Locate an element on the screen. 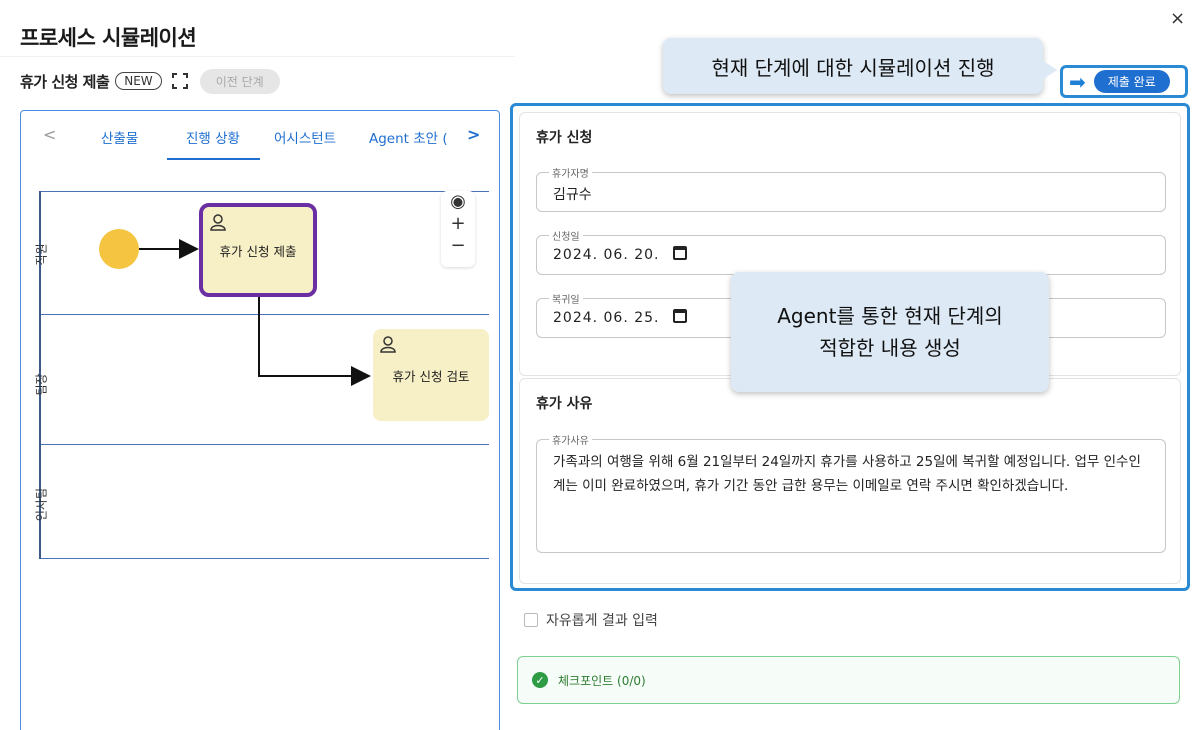 Image resolution: width=1200 pixels, height=730 pixels. agent-tooltip-line1: Agent를 통한 현재 단계의 is located at coordinates (890, 316).